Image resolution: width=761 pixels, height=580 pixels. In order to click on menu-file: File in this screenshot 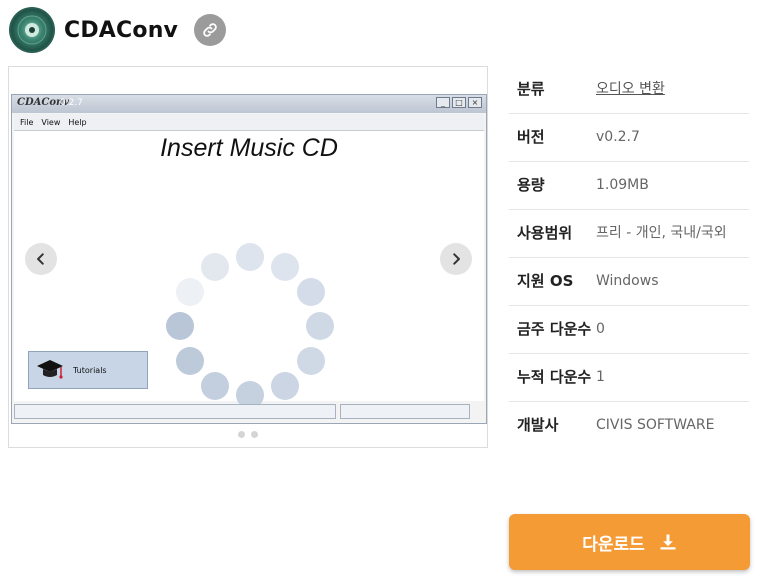, I will do `click(27, 122)`.